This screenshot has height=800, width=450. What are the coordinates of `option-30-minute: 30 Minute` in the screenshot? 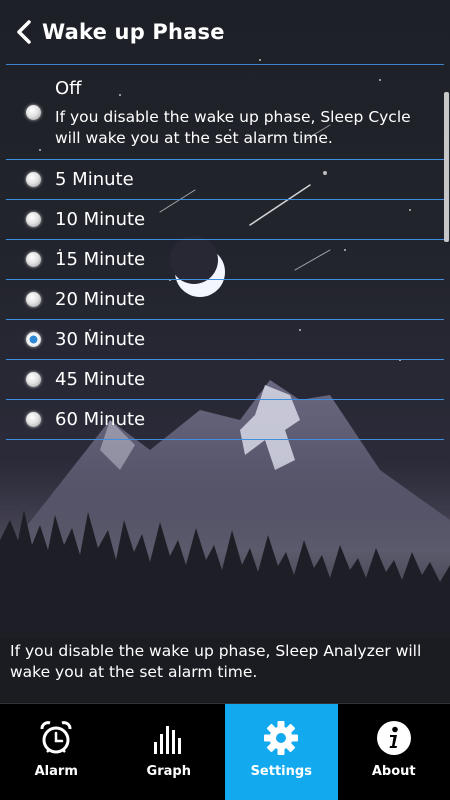 It's located at (225, 340).